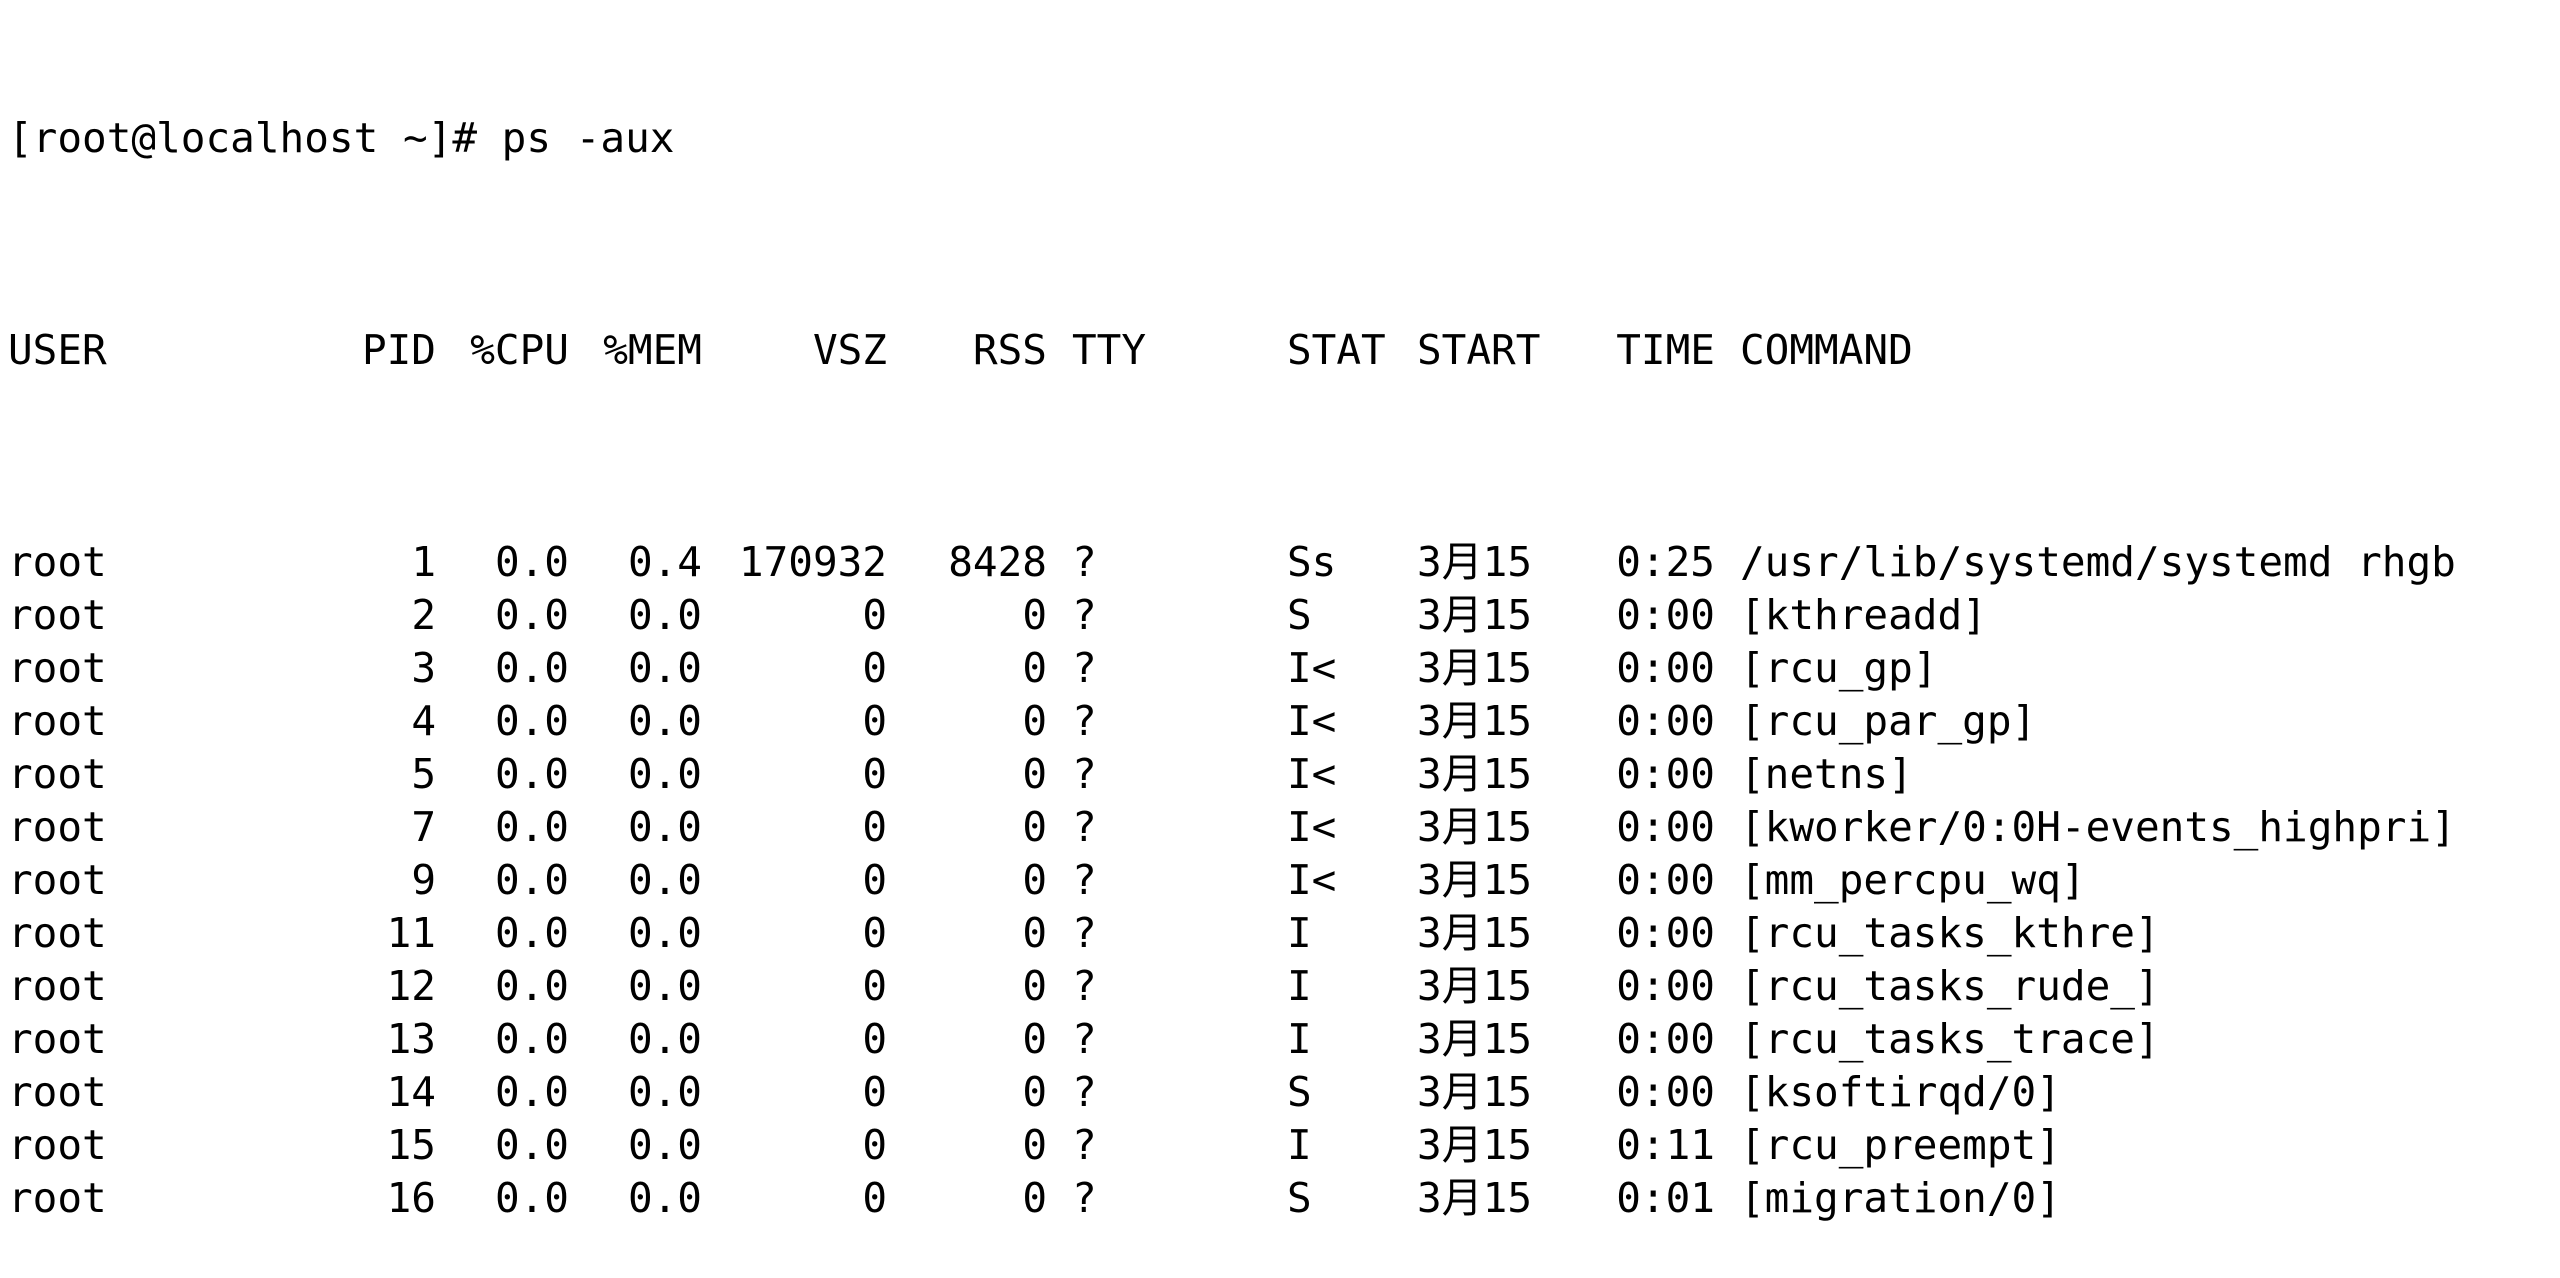 The height and width of the screenshot is (1278, 2560). Describe the element at coordinates (1665, 350) in the screenshot. I see `header-time: TIME` at that location.